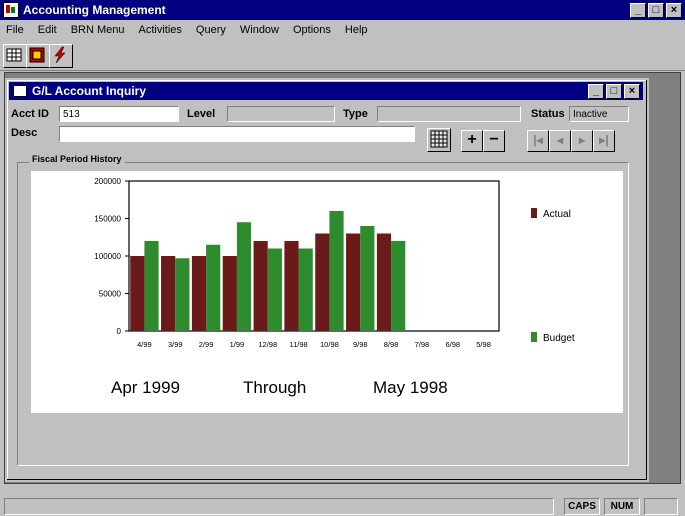 This screenshot has height=516, width=685. I want to click on report-icon, so click(37, 55).